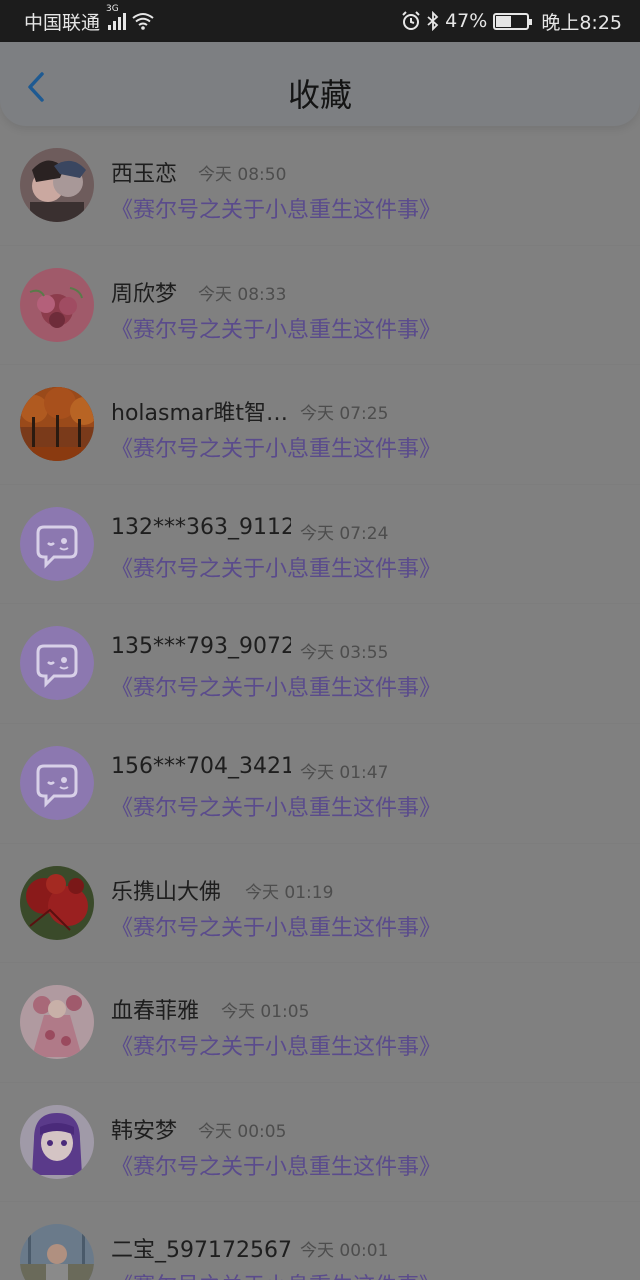 Image resolution: width=640 pixels, height=1280 pixels. I want to click on red-maple-avatar, so click(57, 902).